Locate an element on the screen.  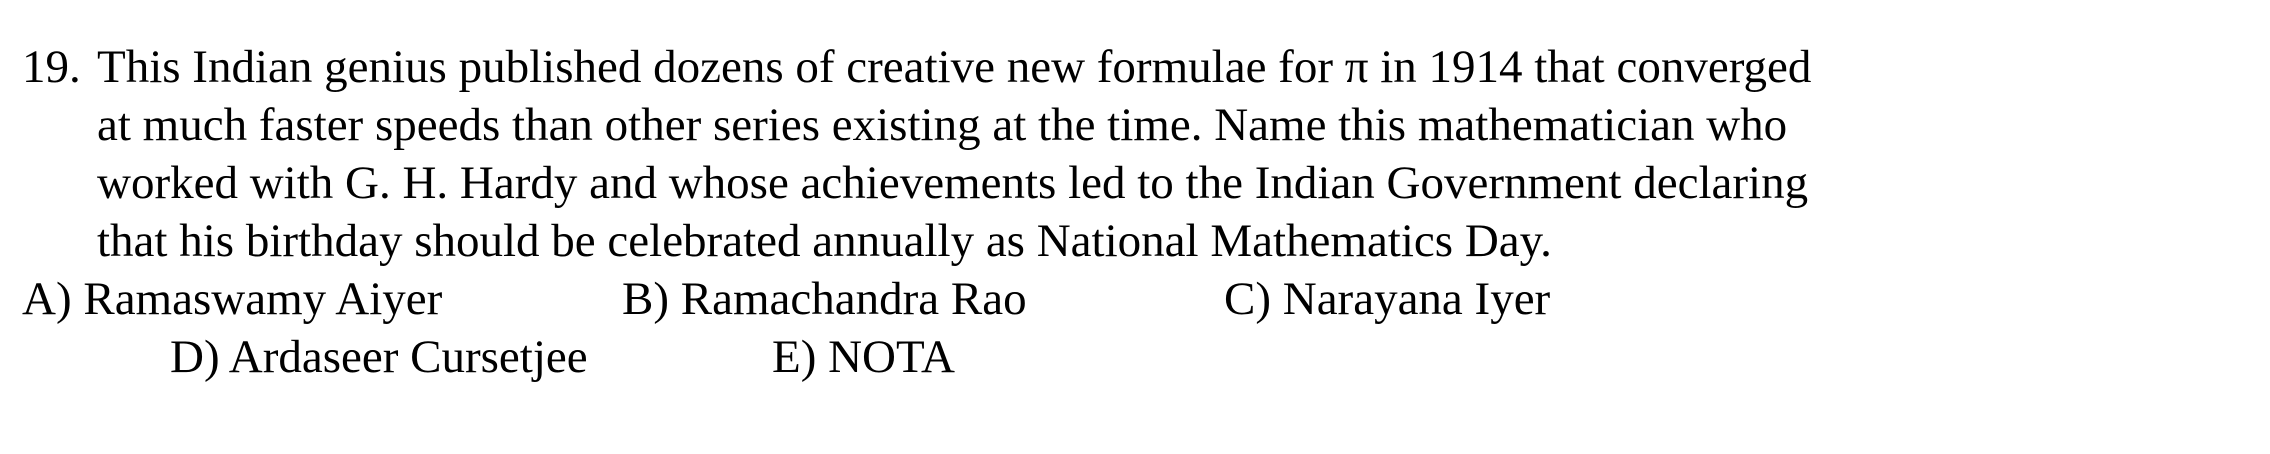
choice-e: E) NOTA is located at coordinates (863, 357).